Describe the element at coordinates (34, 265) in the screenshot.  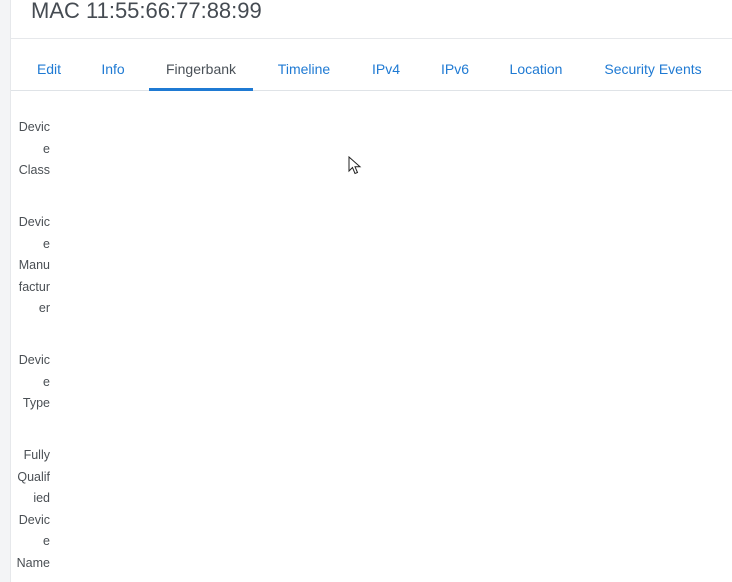
I see `device-manufacturer-label: Devic e Manu factur er` at that location.